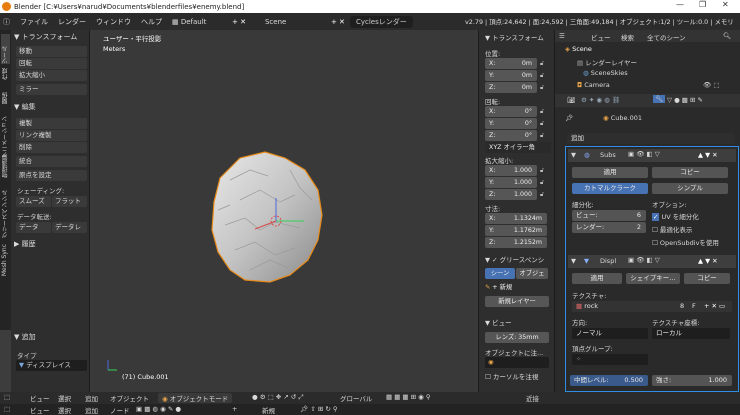 The image size is (740, 415). I want to click on rotate-button: 回転, so click(51, 63).